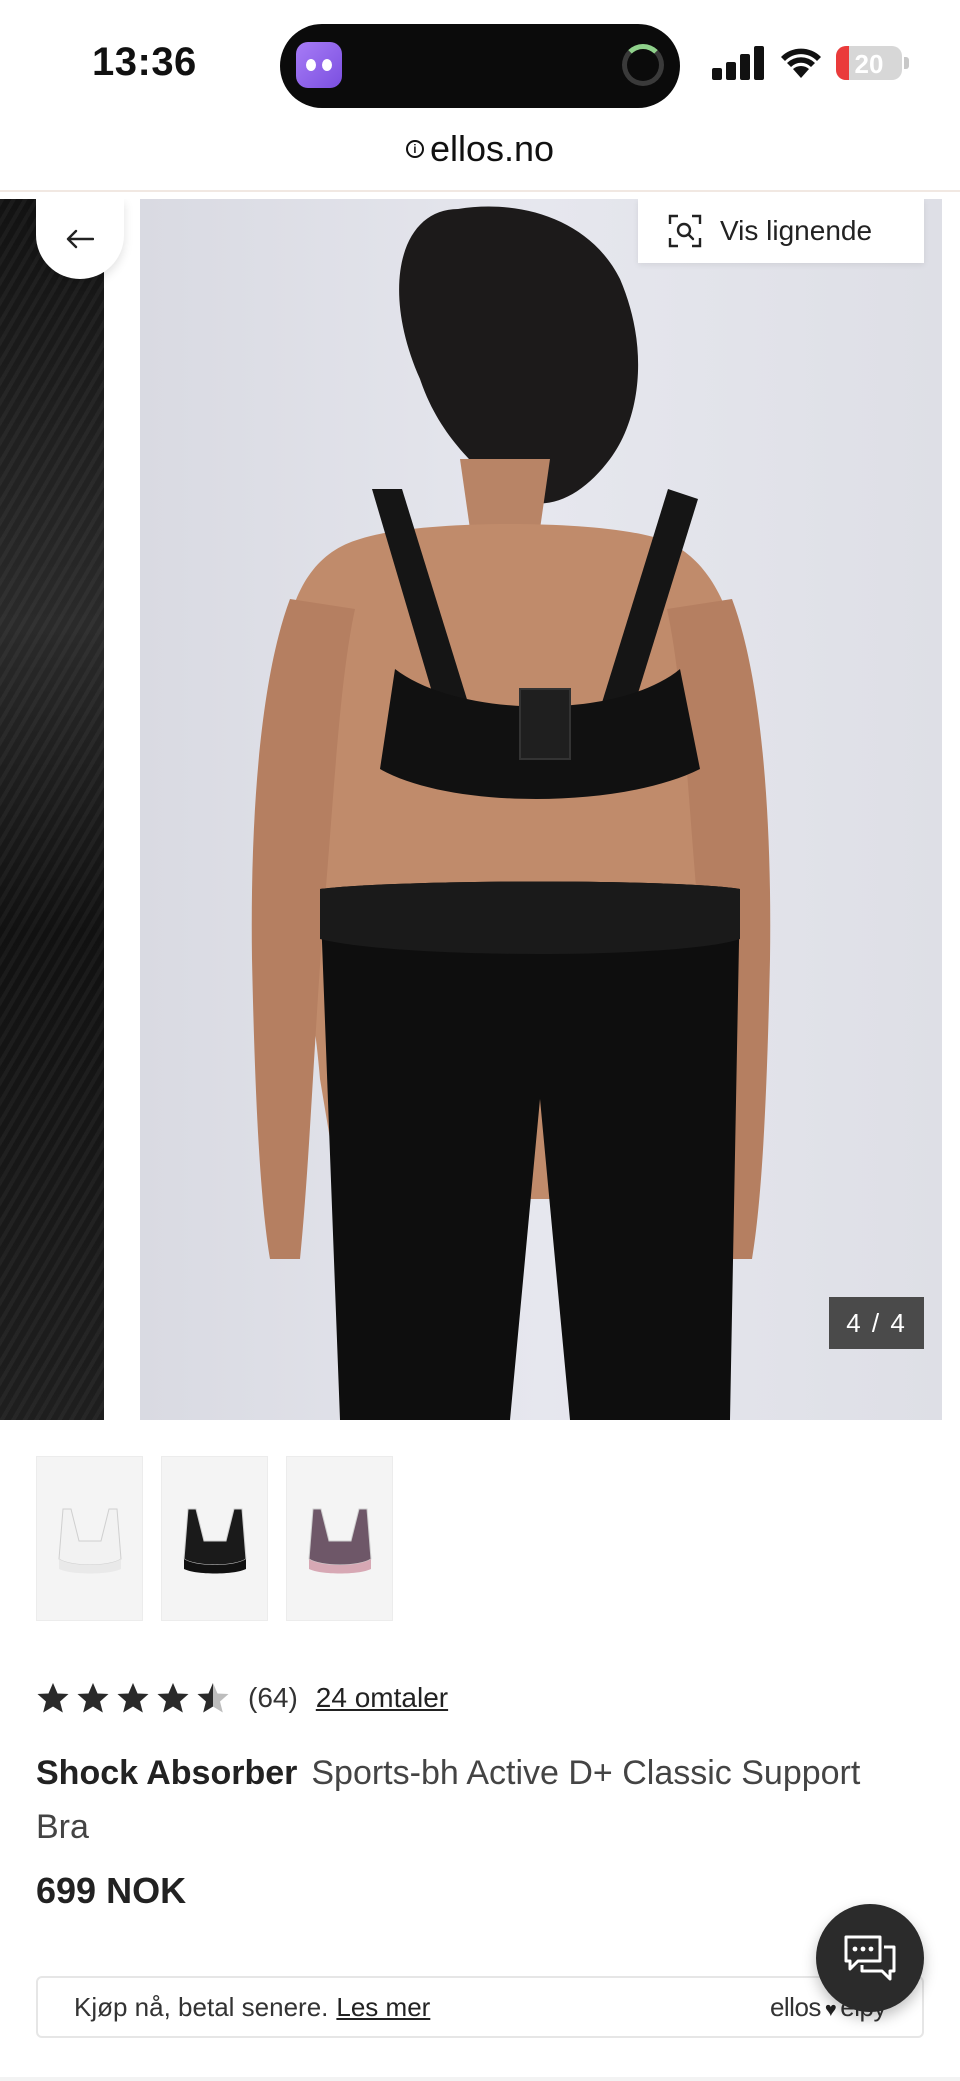  I want to click on status-time: 13:36, so click(144, 62).